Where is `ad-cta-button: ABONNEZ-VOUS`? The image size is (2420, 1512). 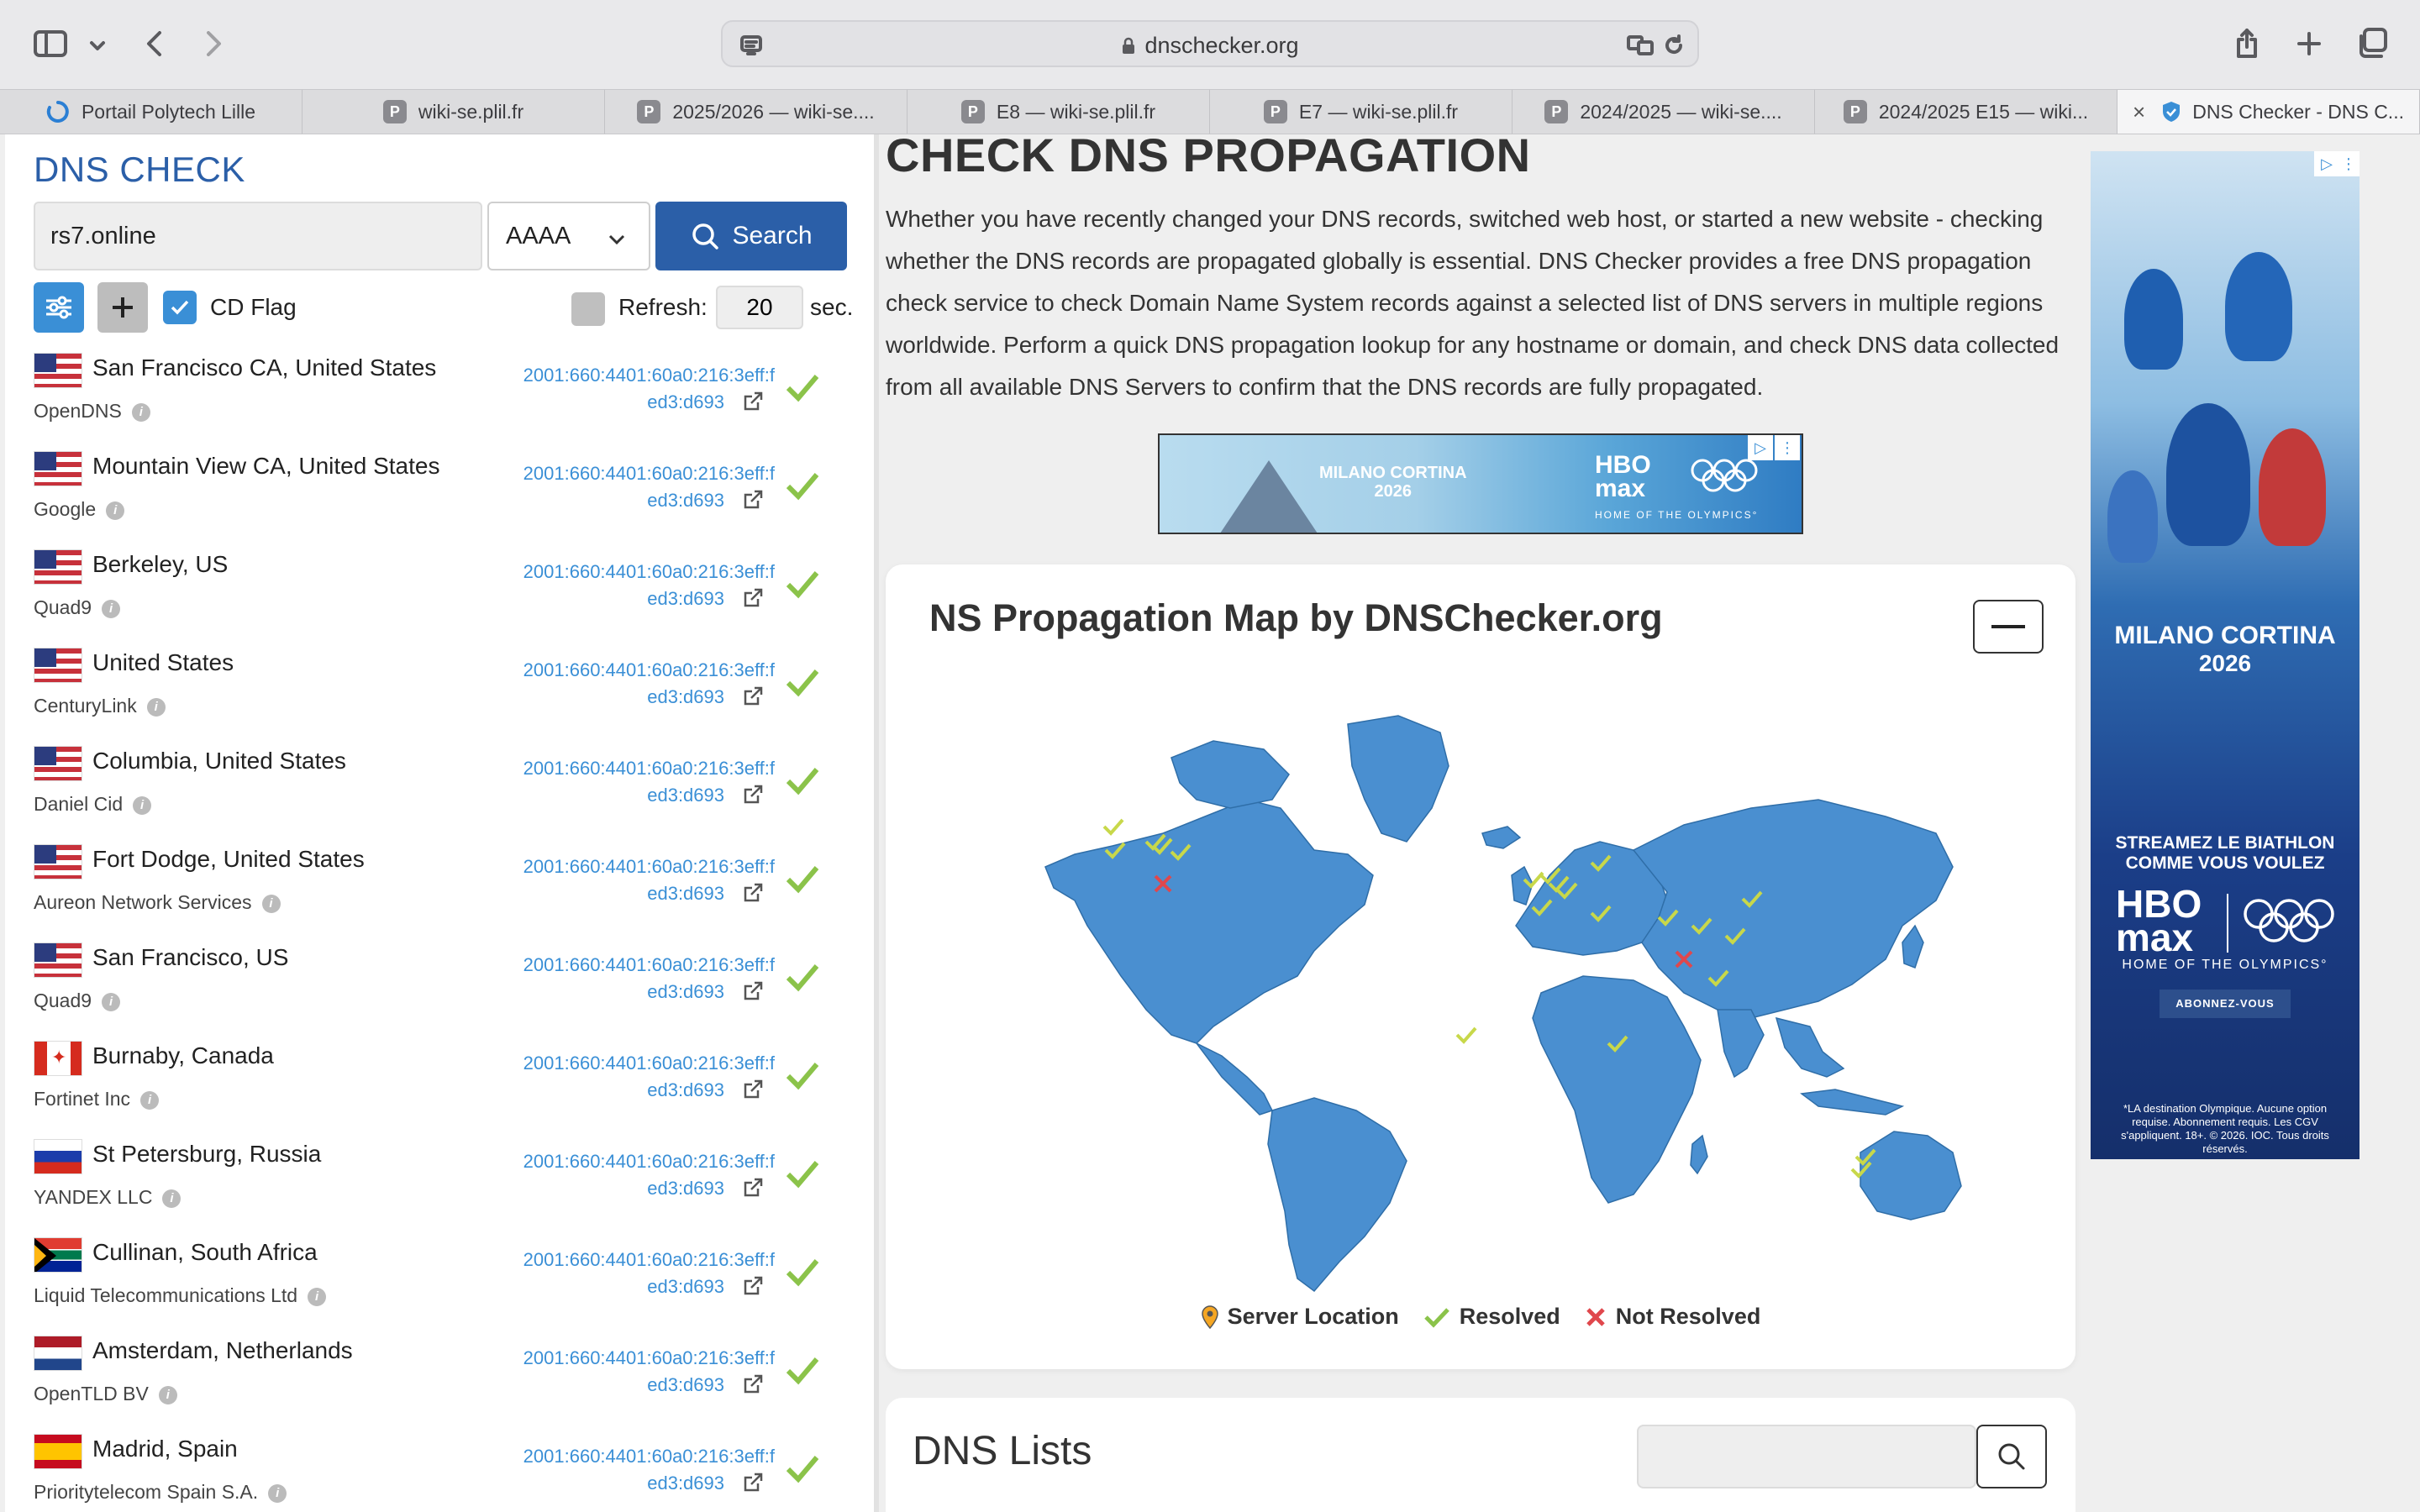 ad-cta-button: ABONNEZ-VOUS is located at coordinates (2225, 1004).